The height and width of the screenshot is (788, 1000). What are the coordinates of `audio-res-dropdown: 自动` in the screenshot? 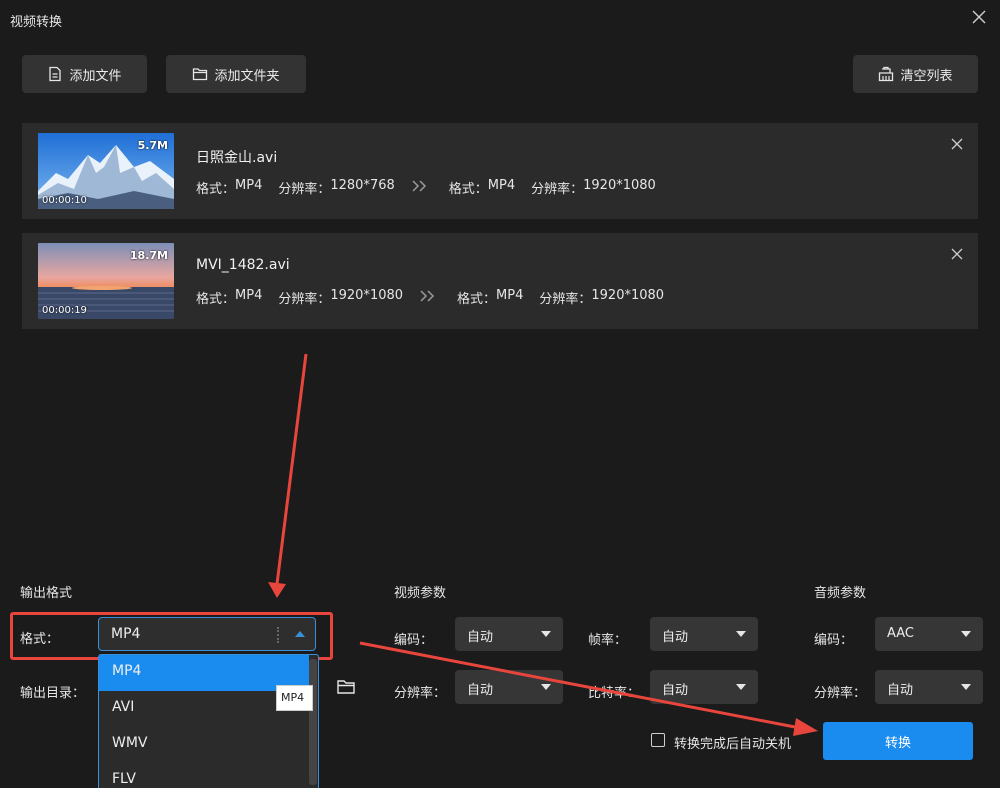 It's located at (929, 687).